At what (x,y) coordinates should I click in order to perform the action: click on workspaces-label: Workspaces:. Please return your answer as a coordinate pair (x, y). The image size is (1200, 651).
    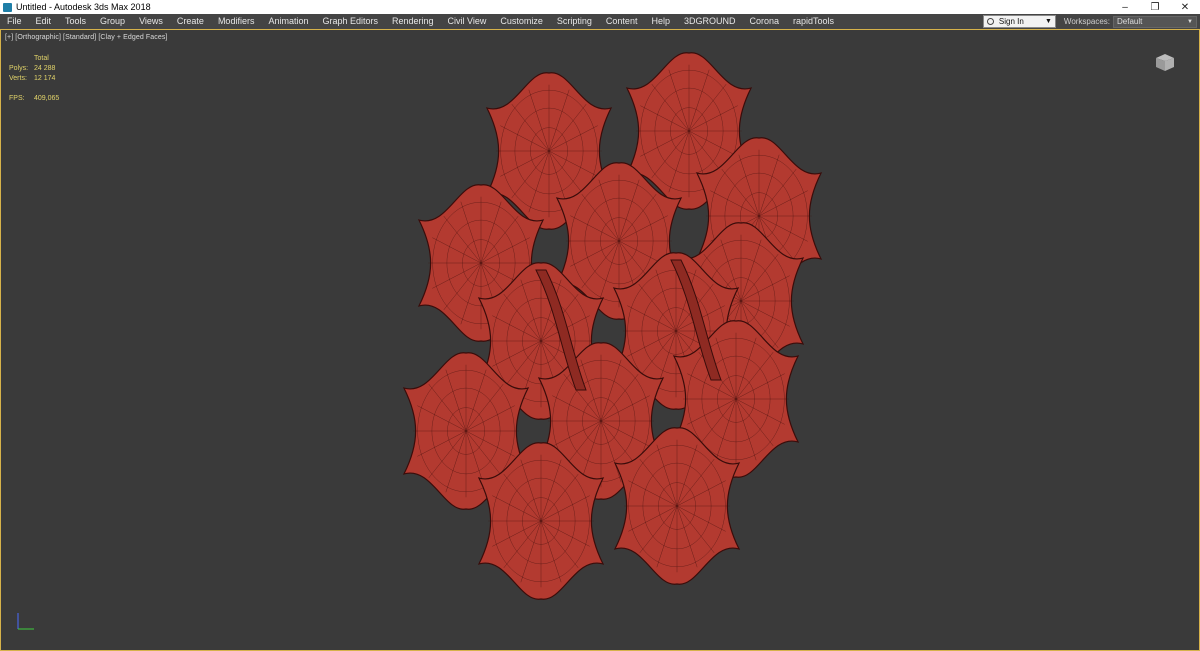
    Looking at the image, I should click on (1086, 21).